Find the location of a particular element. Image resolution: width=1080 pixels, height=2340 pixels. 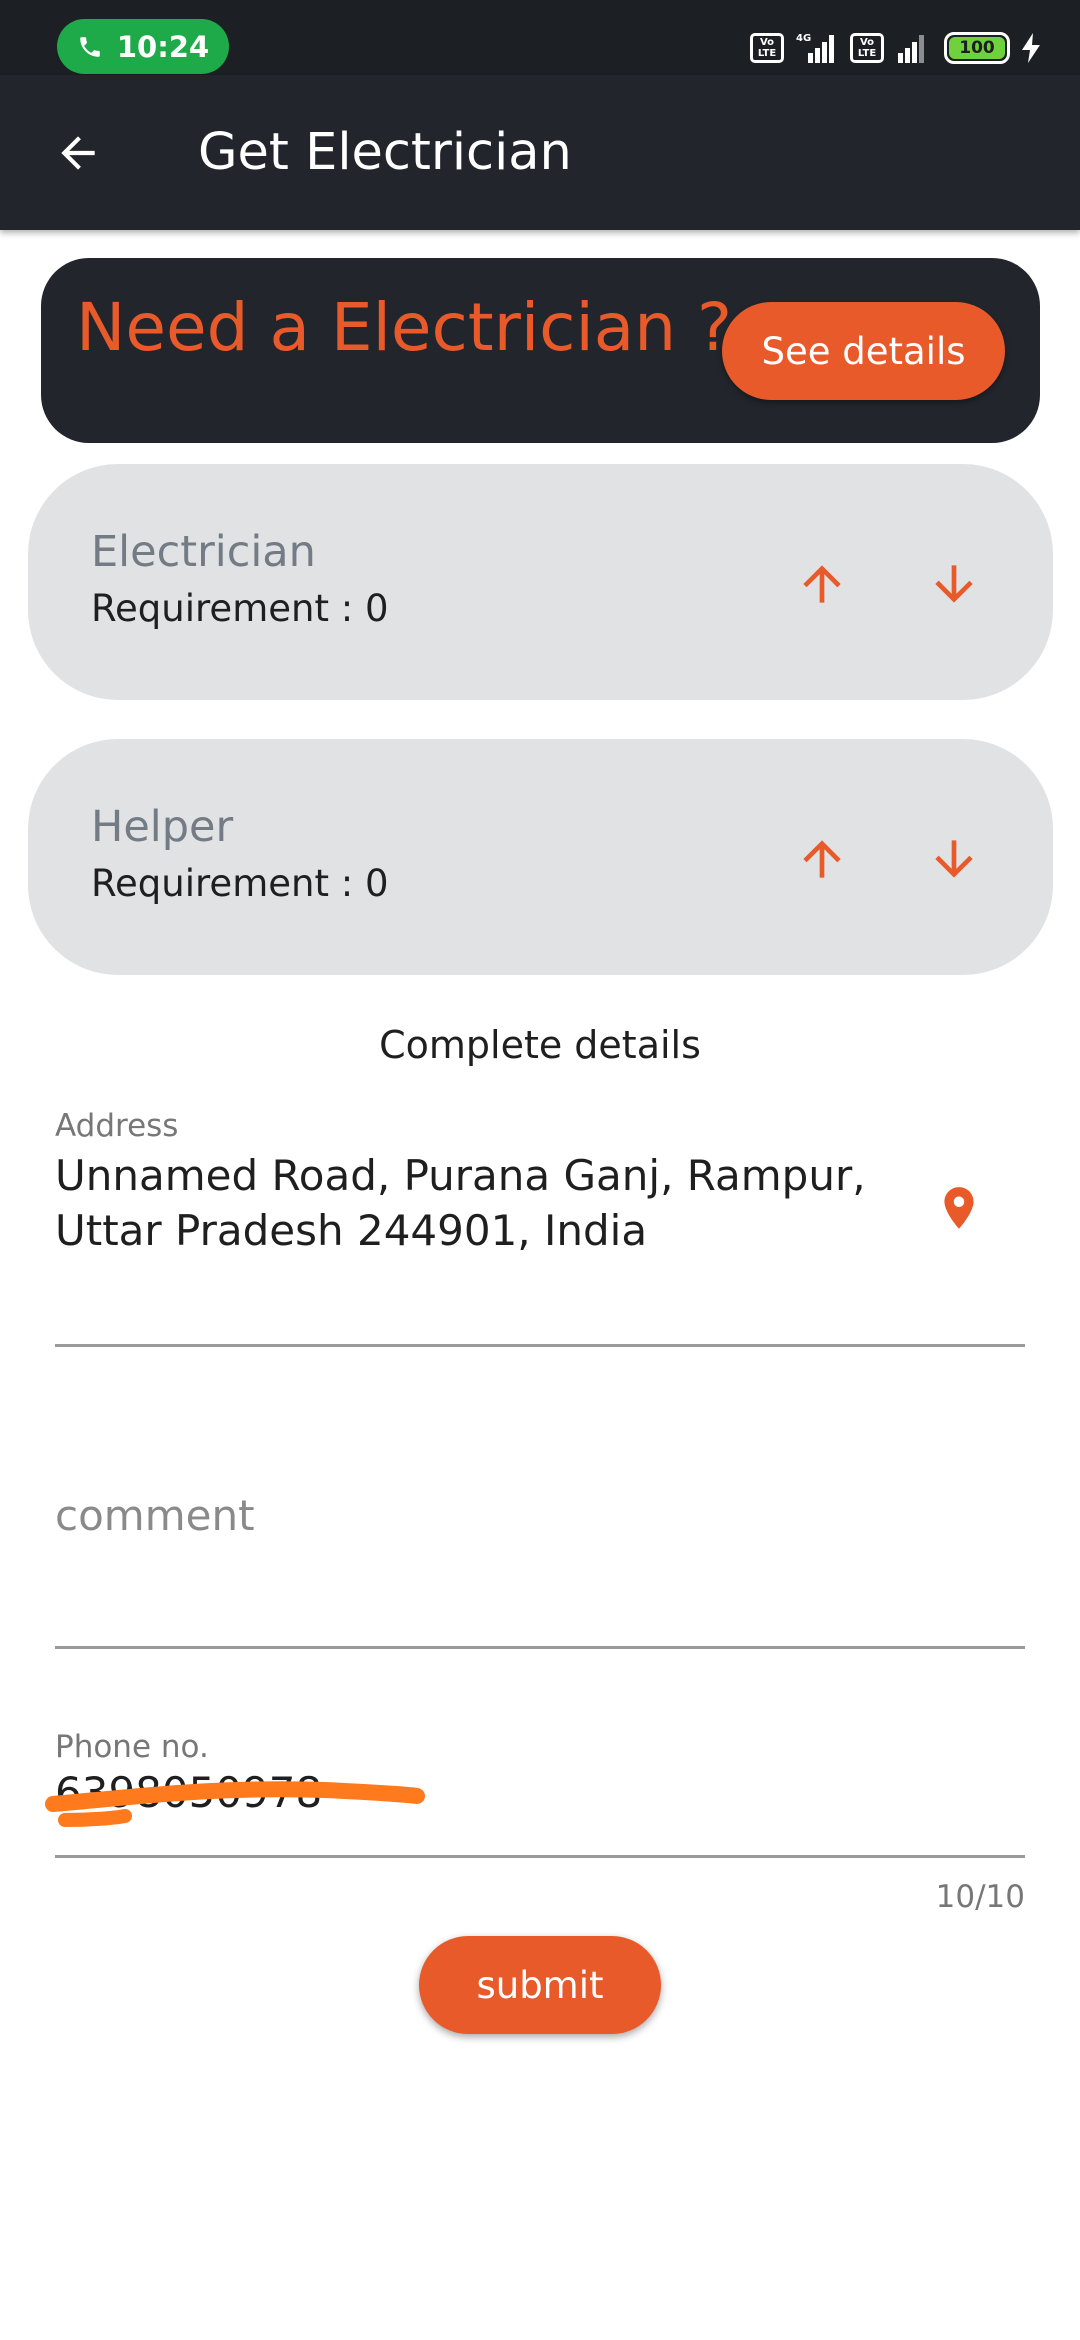

phone-char-counter: 10/10 is located at coordinates (980, 1897).